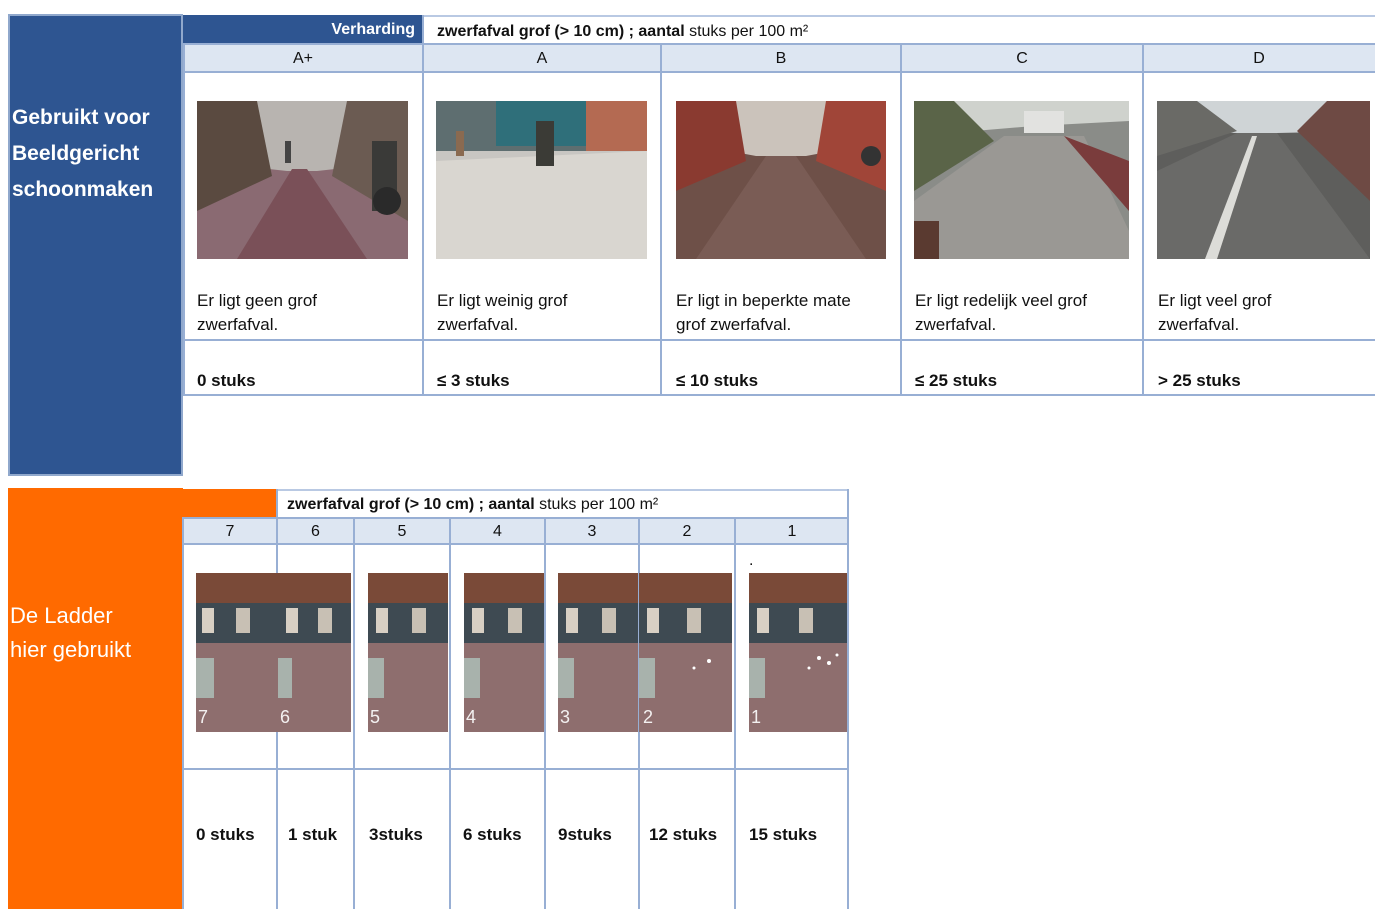 The width and height of the screenshot is (1375, 909). I want to click on description-b: Er ligt in beperkte mate grof zwerfafval., so click(763, 312).